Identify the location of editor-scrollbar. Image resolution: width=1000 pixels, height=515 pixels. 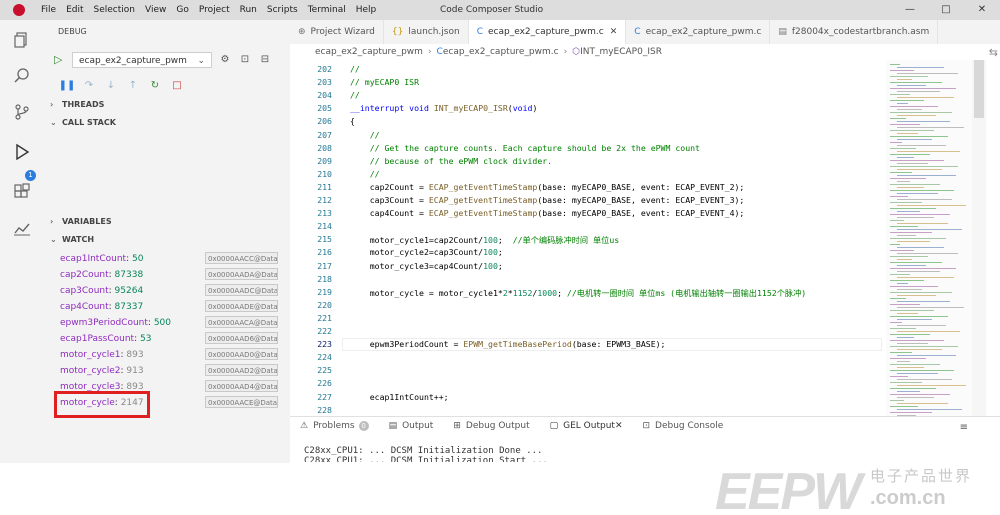
(979, 247).